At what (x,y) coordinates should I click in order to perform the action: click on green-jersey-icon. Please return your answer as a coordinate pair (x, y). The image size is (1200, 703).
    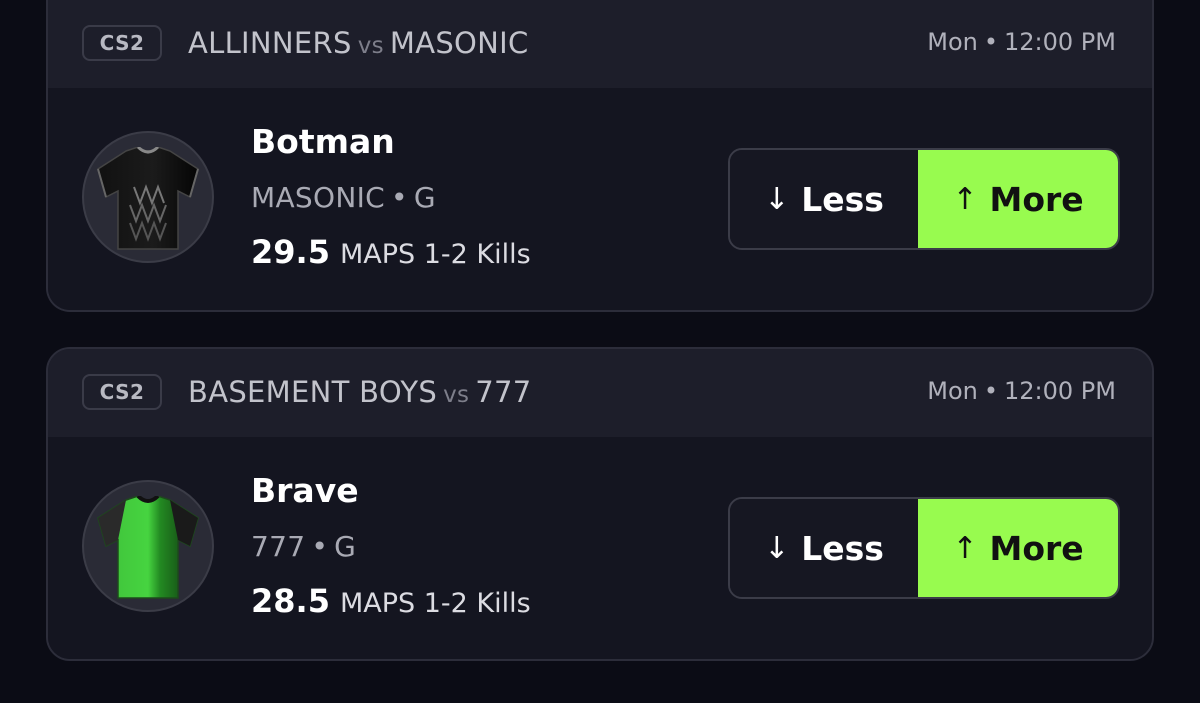
    Looking at the image, I should click on (148, 547).